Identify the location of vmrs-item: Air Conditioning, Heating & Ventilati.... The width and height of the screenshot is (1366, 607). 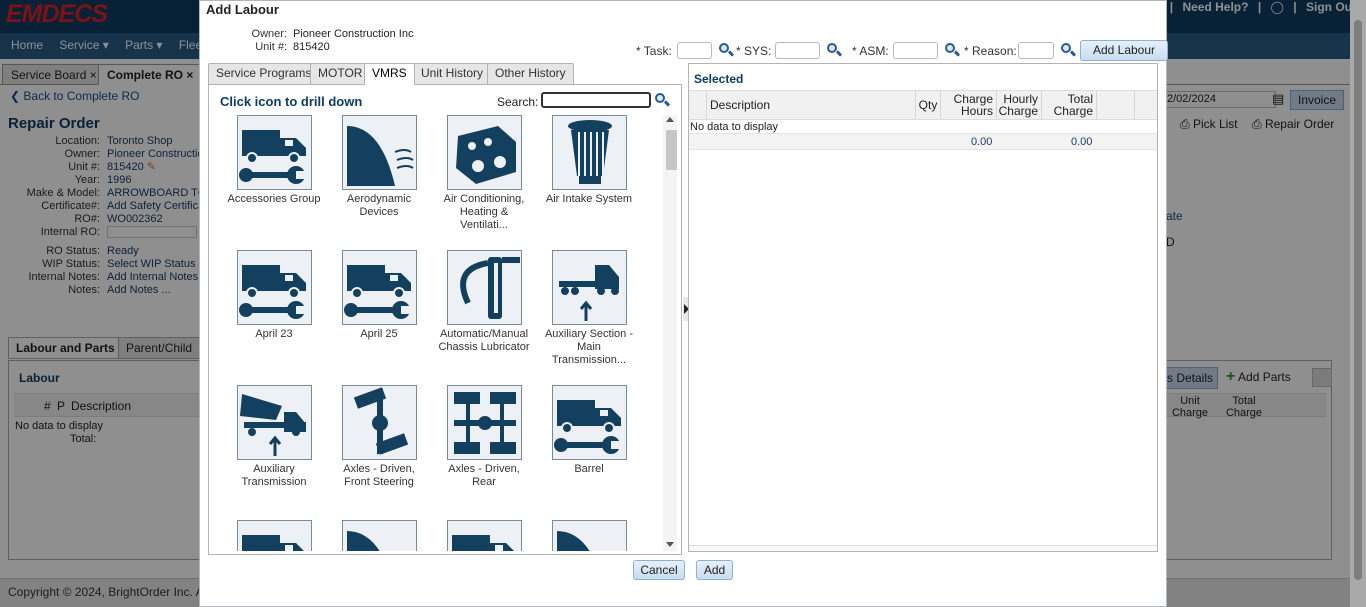
(484, 173).